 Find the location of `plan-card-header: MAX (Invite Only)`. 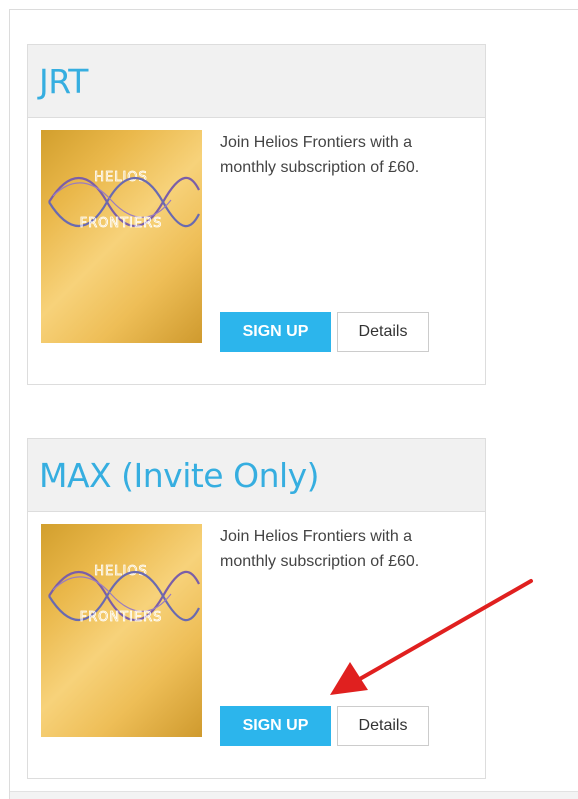

plan-card-header: MAX (Invite Only) is located at coordinates (256, 475).